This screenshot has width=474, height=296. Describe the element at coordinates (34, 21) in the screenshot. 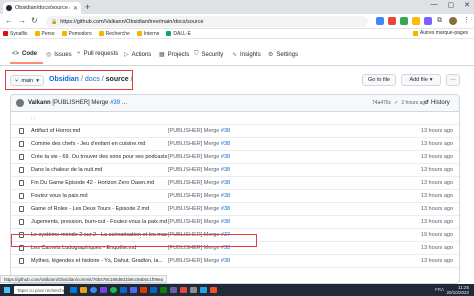

I see `reload-icon: ↻` at that location.